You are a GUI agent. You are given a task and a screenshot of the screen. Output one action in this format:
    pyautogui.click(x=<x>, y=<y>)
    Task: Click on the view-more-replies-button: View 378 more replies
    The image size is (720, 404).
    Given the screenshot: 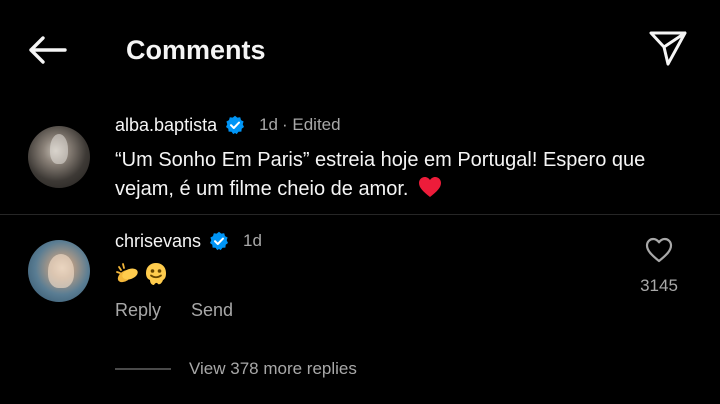 What is the action you would take?
    pyautogui.click(x=236, y=369)
    